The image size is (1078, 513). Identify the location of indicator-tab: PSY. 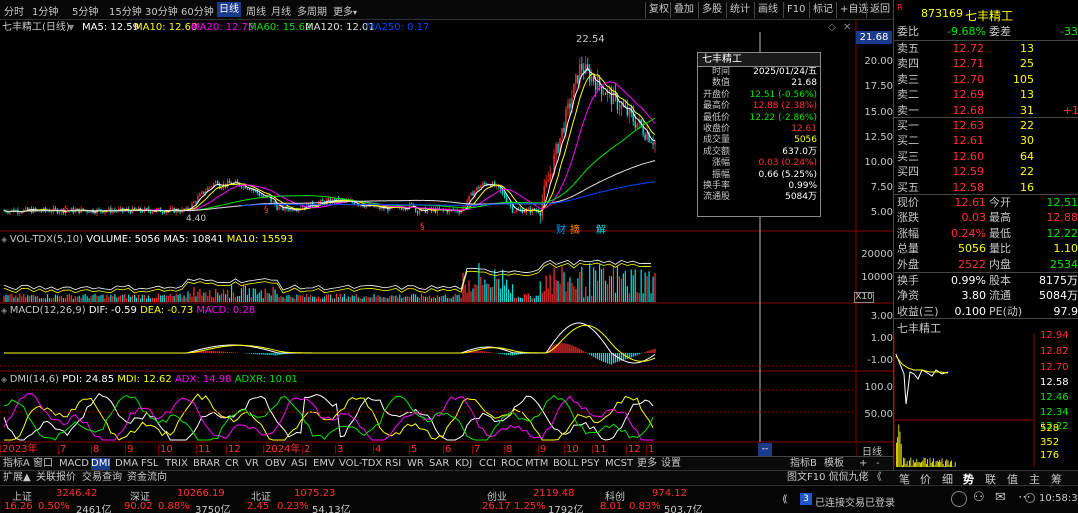
(590, 464).